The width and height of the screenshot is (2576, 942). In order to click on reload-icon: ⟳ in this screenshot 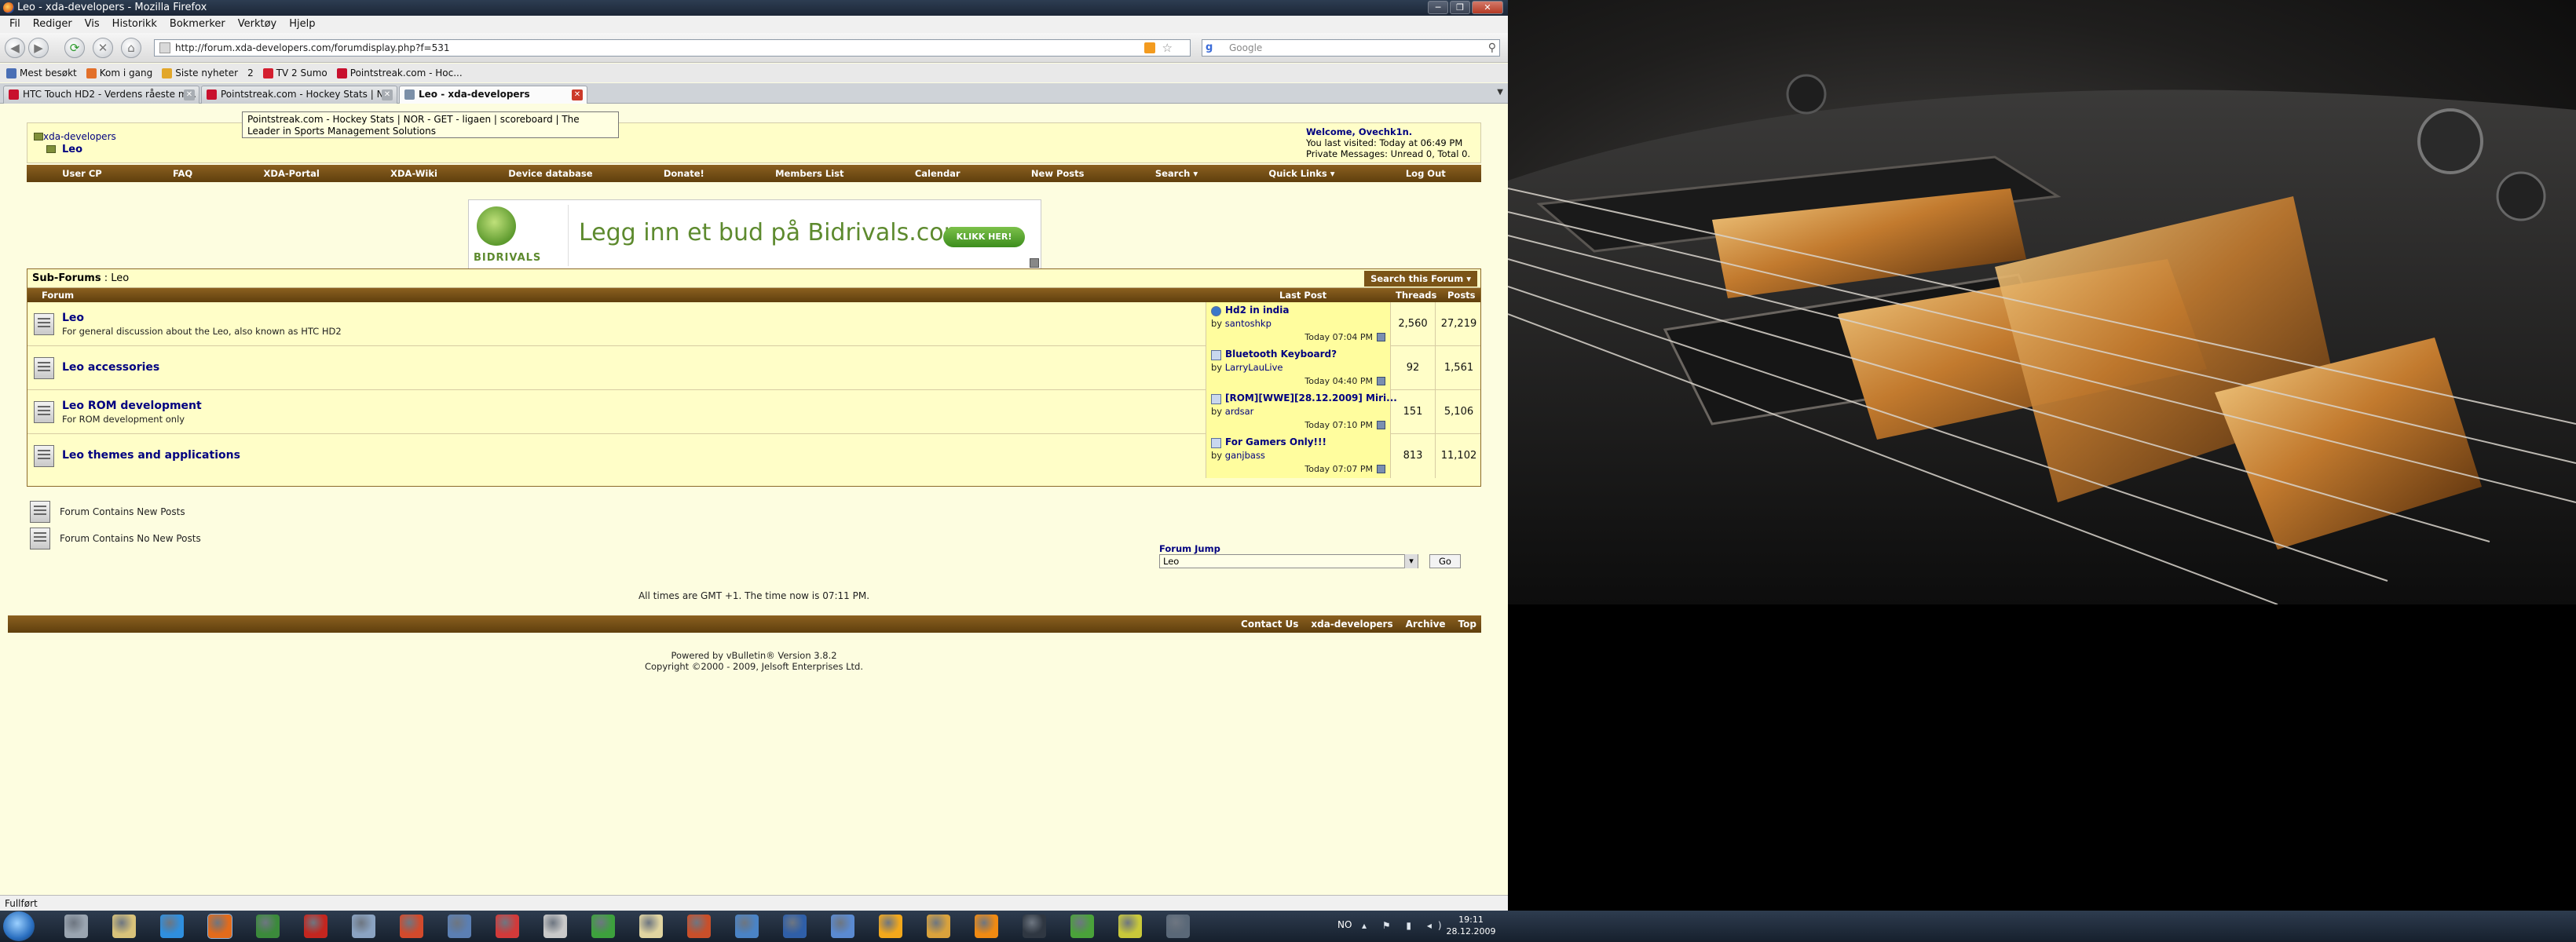, I will do `click(75, 48)`.